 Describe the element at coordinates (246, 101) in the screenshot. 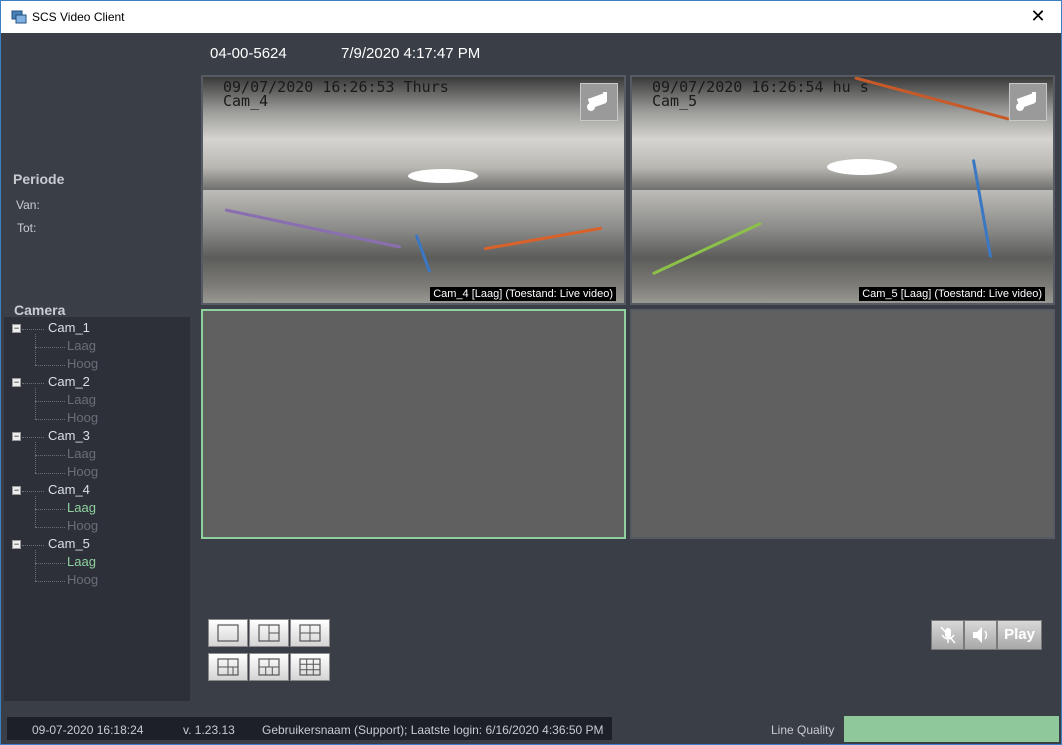

I see `osd-camera-name: Cam_4` at that location.